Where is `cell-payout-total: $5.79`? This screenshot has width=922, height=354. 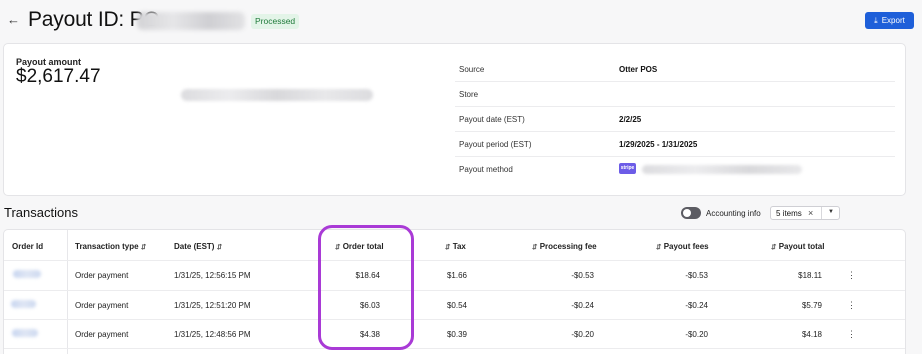
cell-payout-total: $5.79 is located at coordinates (811, 305).